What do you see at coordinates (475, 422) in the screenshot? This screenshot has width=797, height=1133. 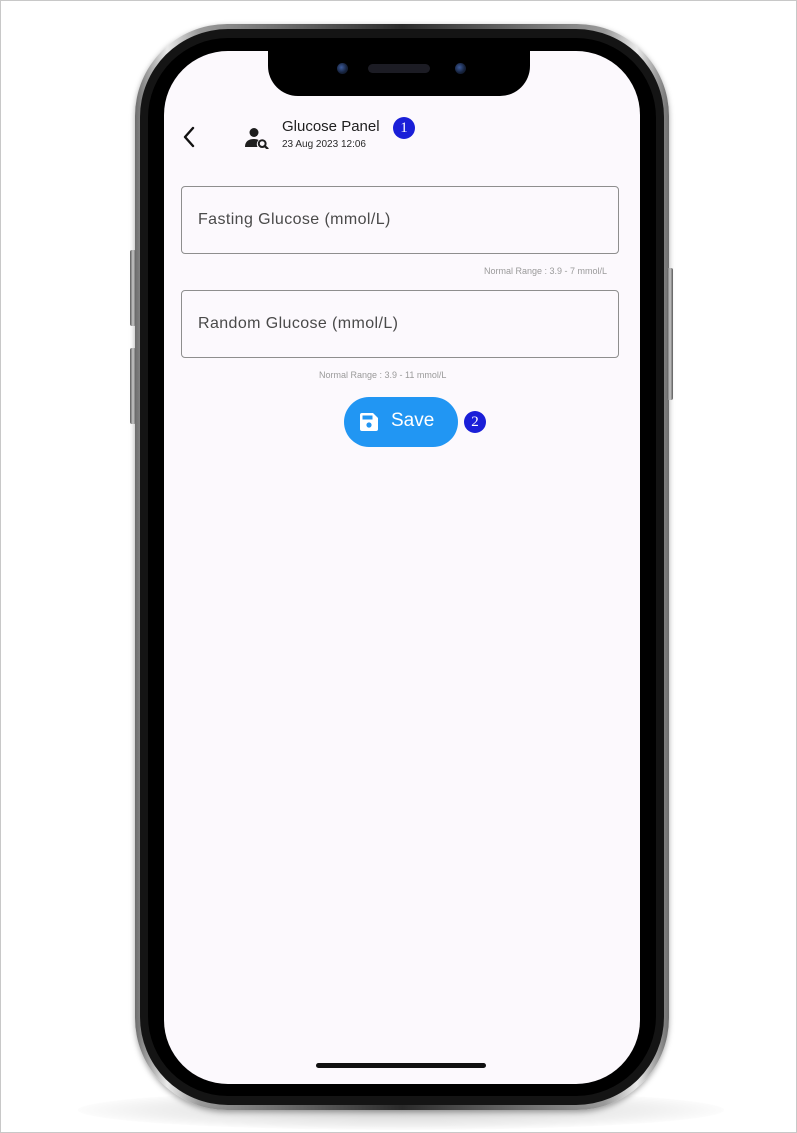 I see `step-marker-2: 2` at bounding box center [475, 422].